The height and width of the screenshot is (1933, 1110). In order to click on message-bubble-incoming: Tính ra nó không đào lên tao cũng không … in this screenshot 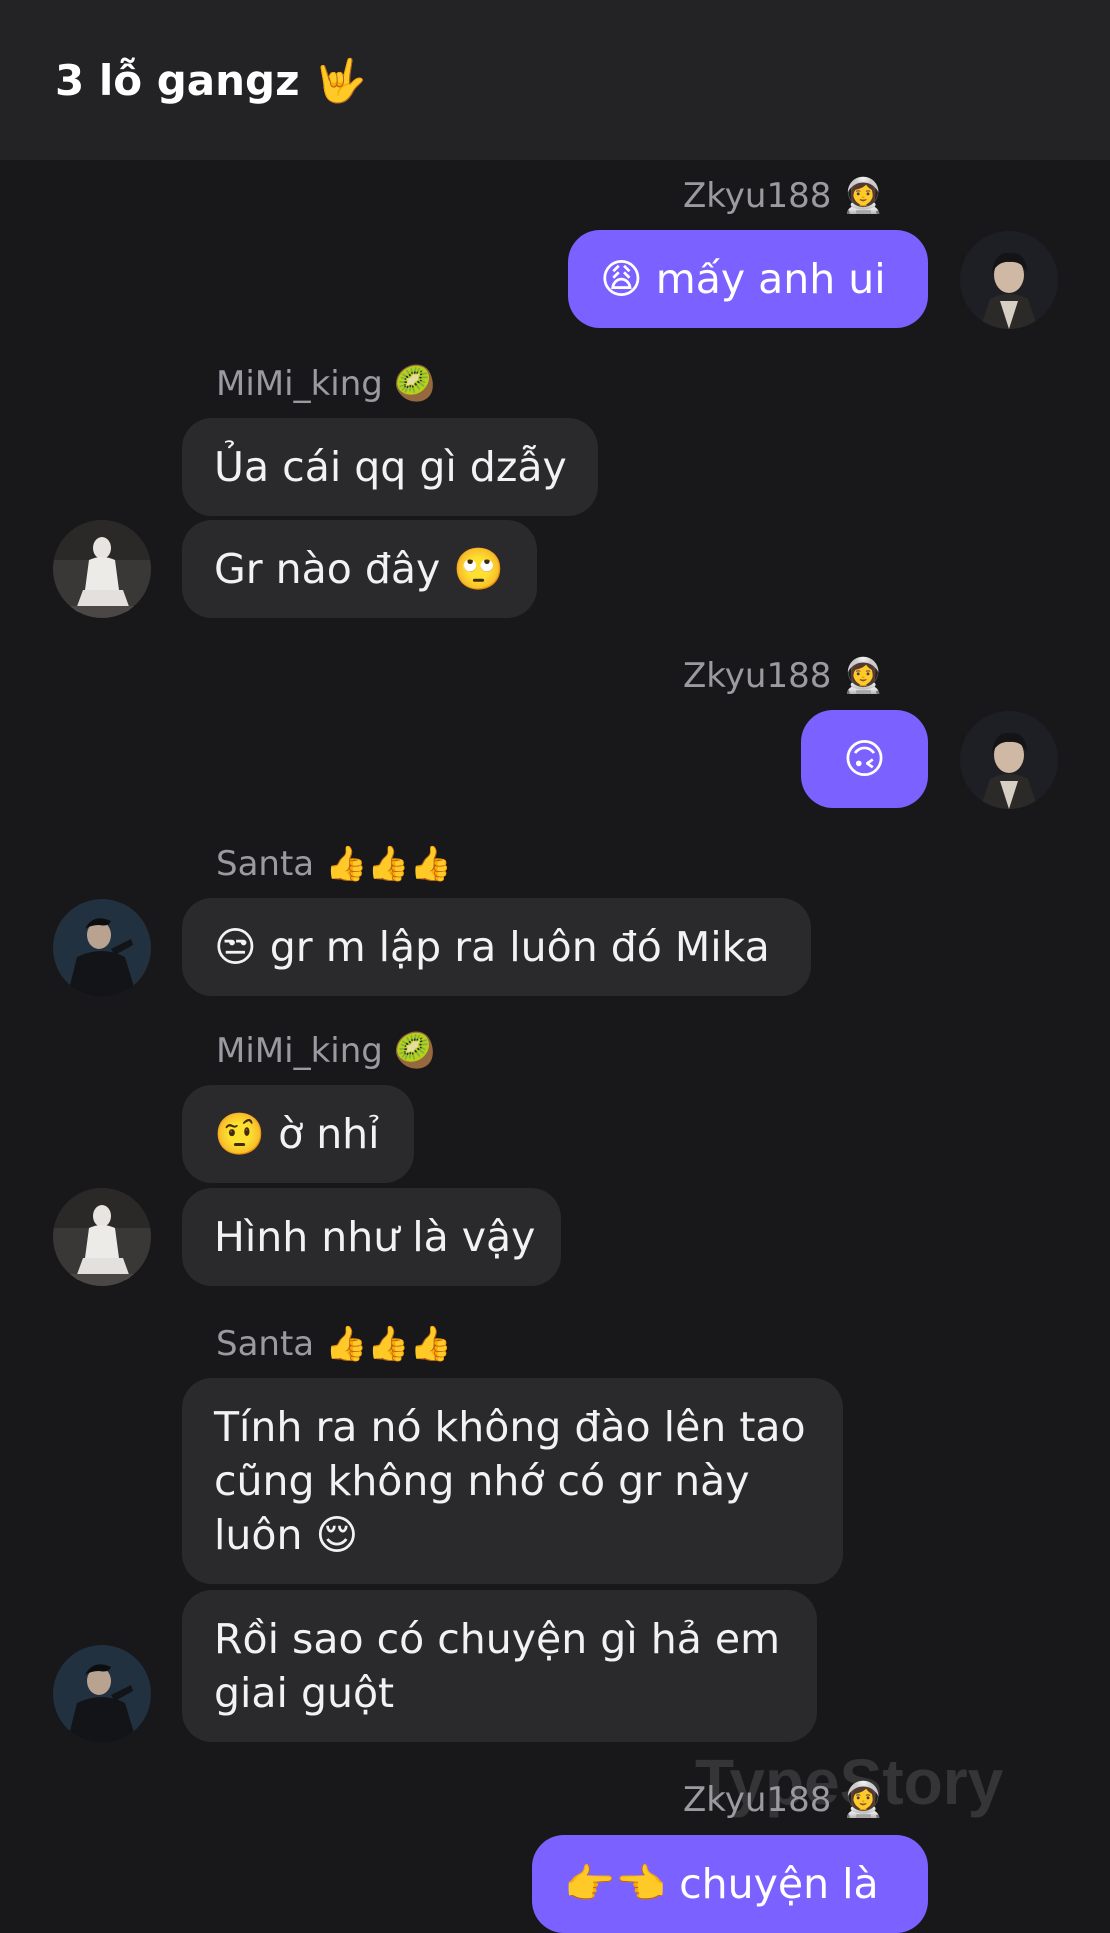, I will do `click(512, 1481)`.